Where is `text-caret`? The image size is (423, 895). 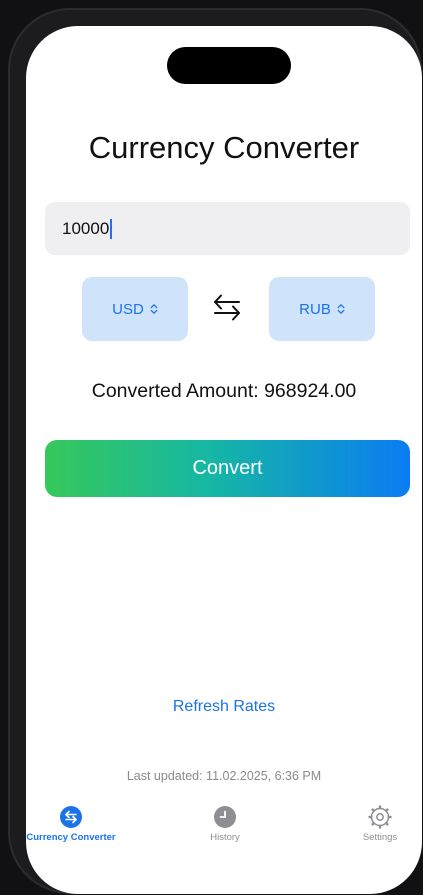
text-caret is located at coordinates (111, 228).